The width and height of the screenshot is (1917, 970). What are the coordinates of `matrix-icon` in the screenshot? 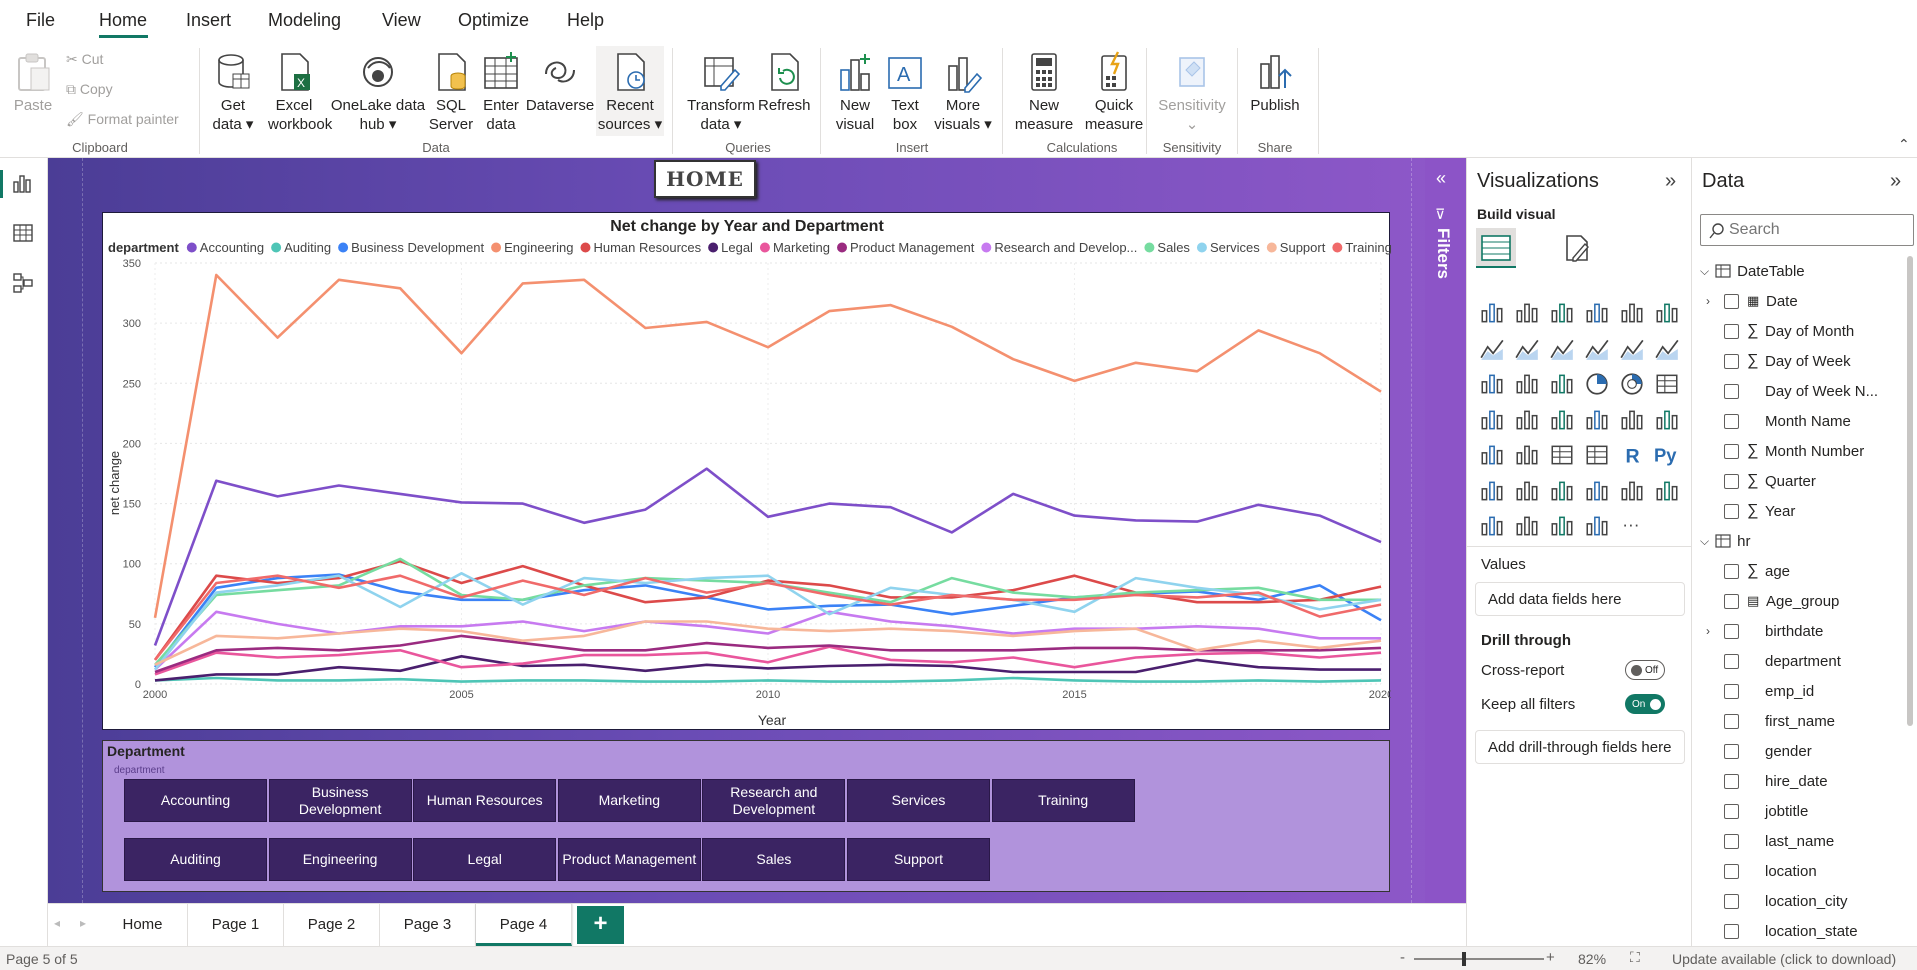 It's located at (1597, 455).